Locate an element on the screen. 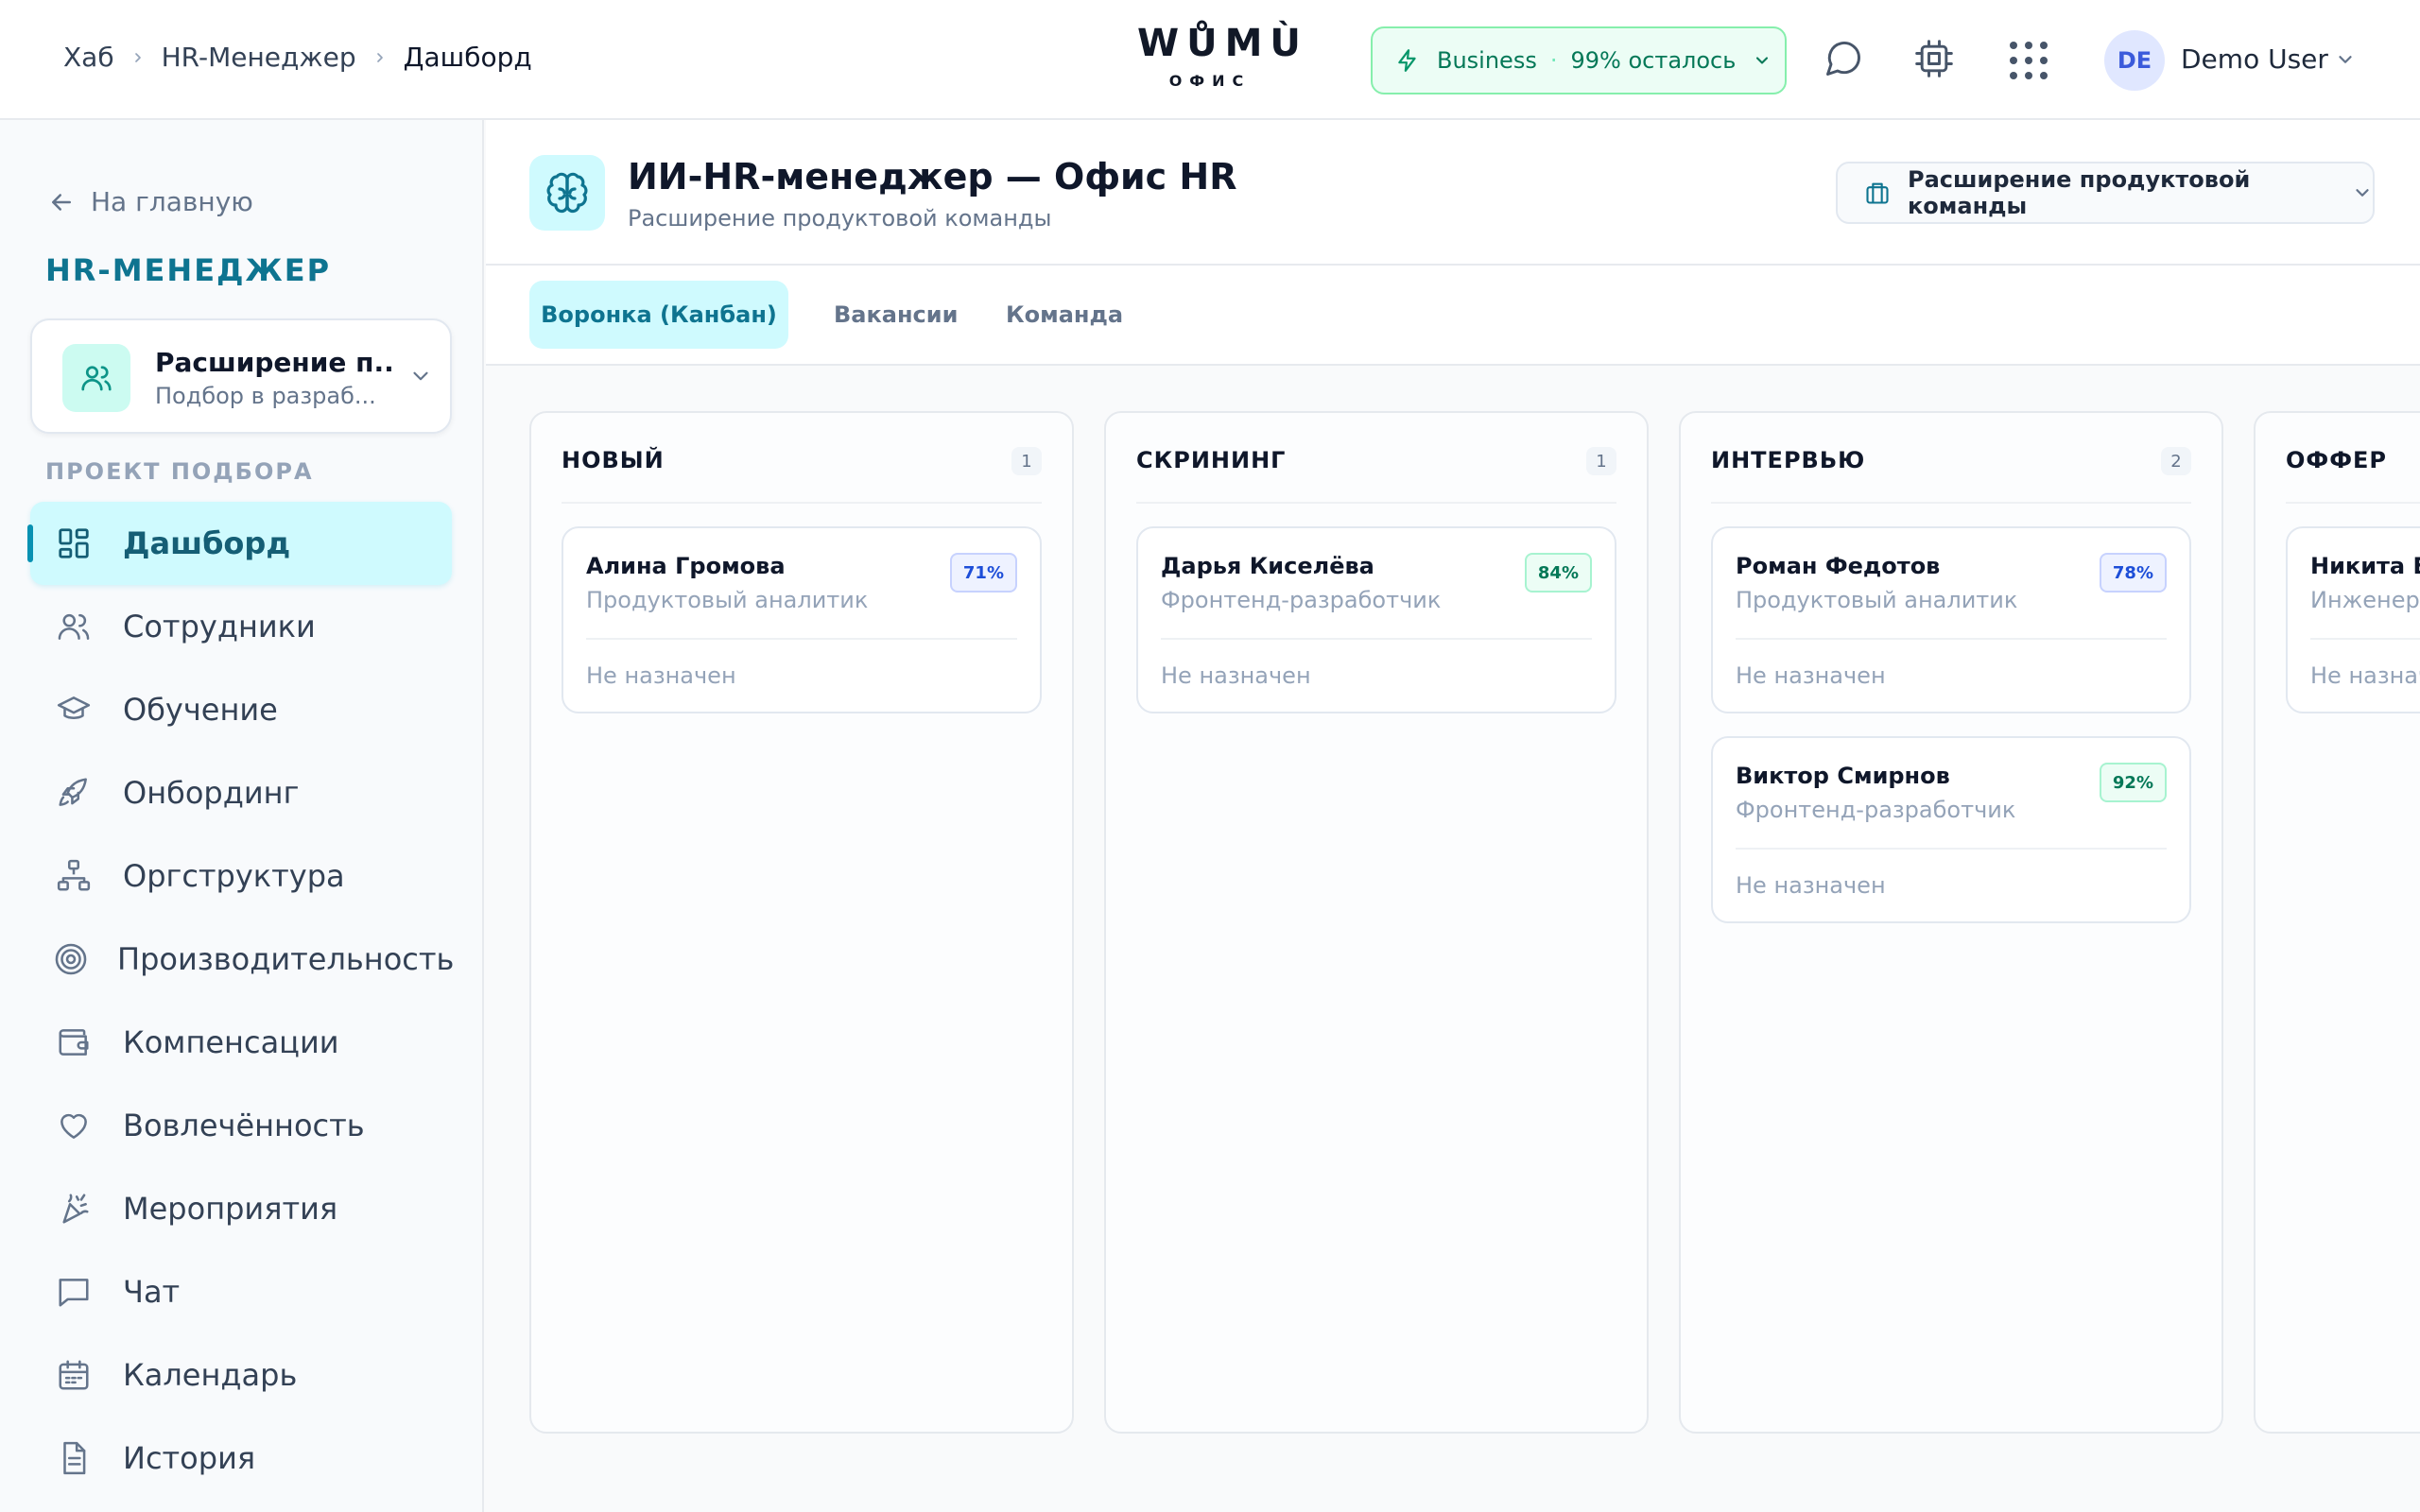  message-square-icon is located at coordinates (74, 1292).